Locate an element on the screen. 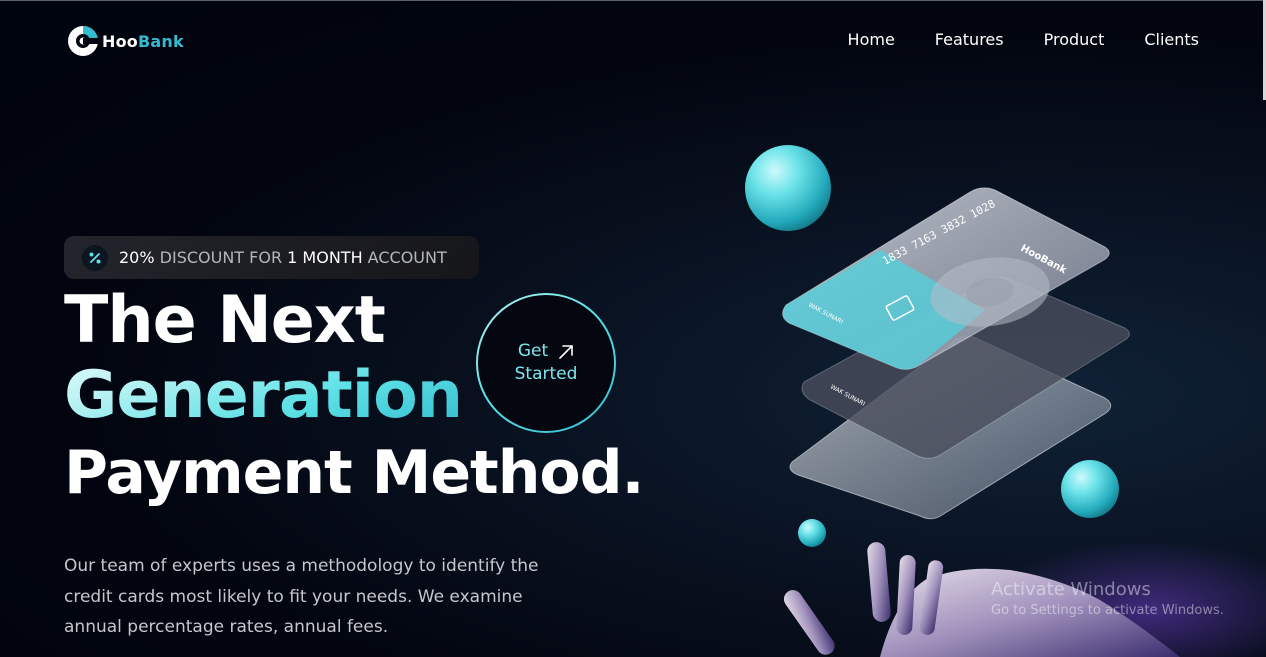 The height and width of the screenshot is (657, 1266). hoobank-logo-icon is located at coordinates (83, 41).